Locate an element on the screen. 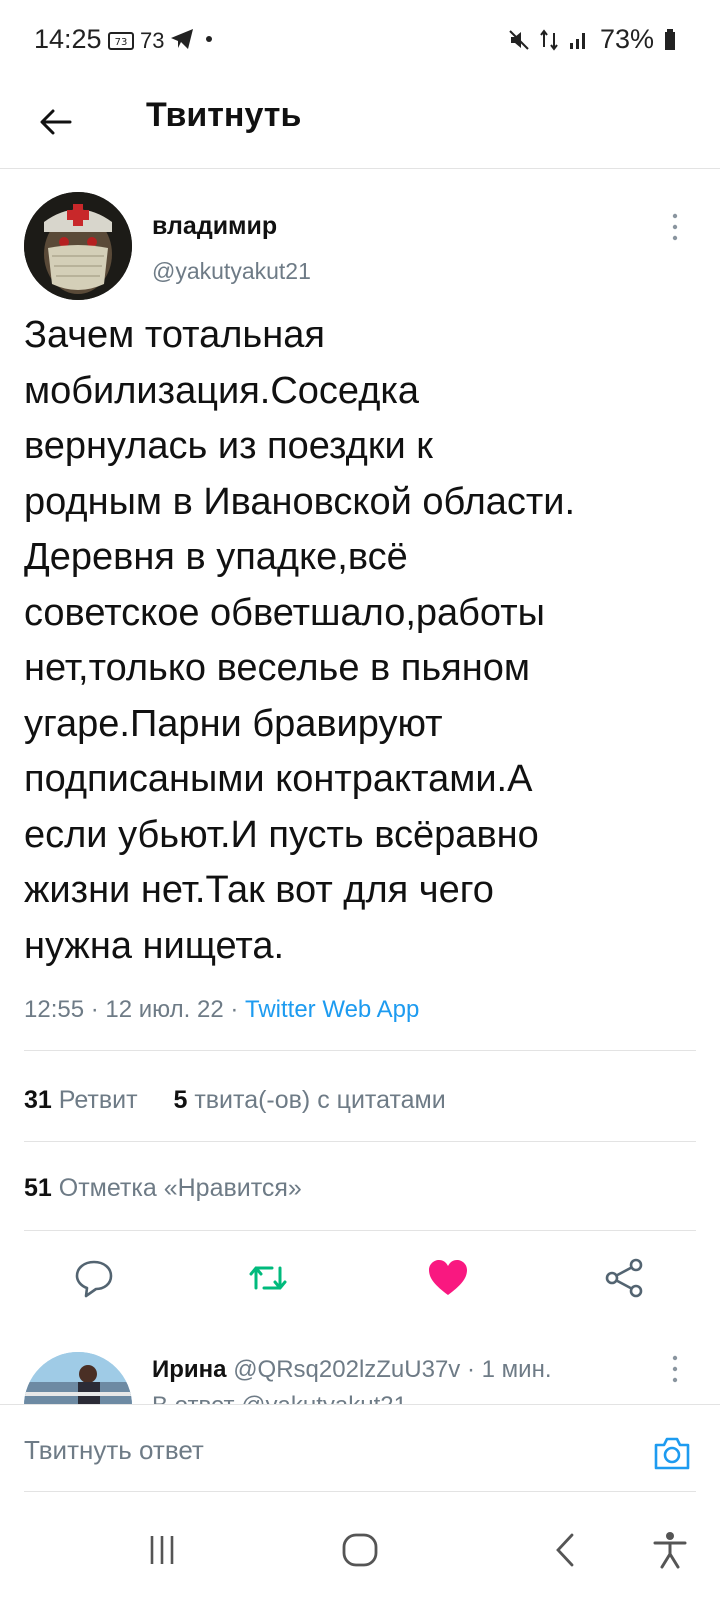  notification-count: 73 is located at coordinates (152, 40).